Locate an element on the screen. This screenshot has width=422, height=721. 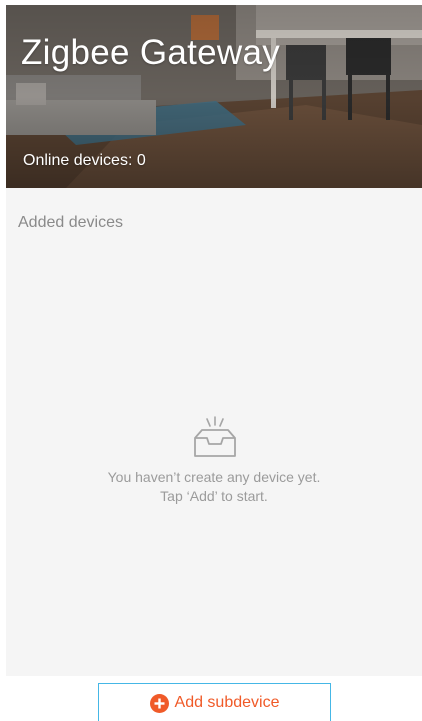
add-subdevice-label: Add subdevice is located at coordinates (227, 702).